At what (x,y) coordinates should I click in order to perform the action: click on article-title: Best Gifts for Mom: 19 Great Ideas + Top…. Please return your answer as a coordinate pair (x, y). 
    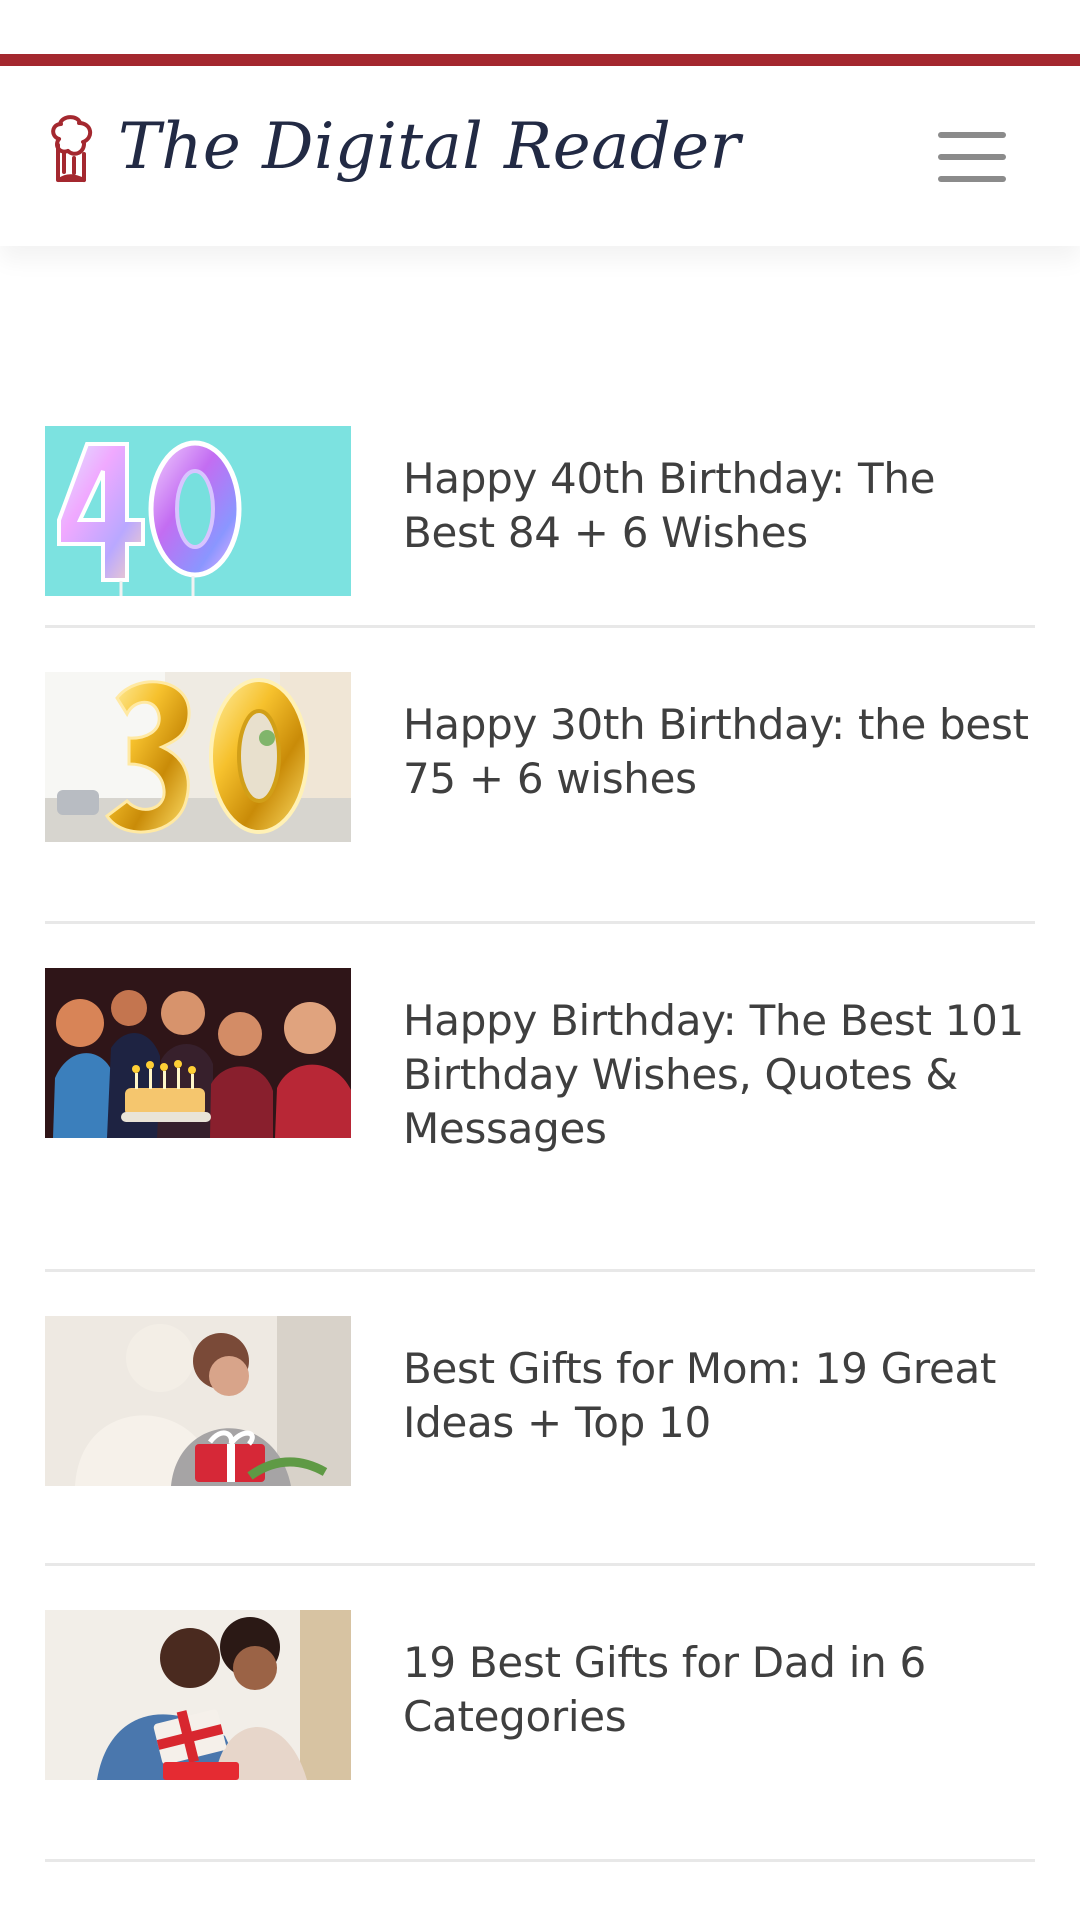
    Looking at the image, I should click on (718, 1452).